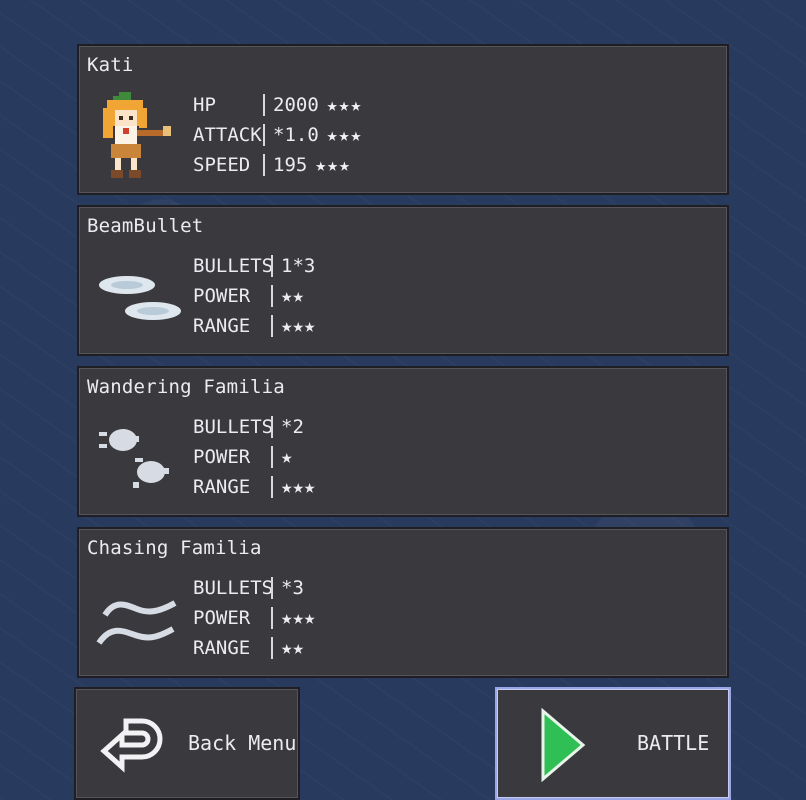  What do you see at coordinates (563, 745) in the screenshot?
I see `play-arrow-icon` at bounding box center [563, 745].